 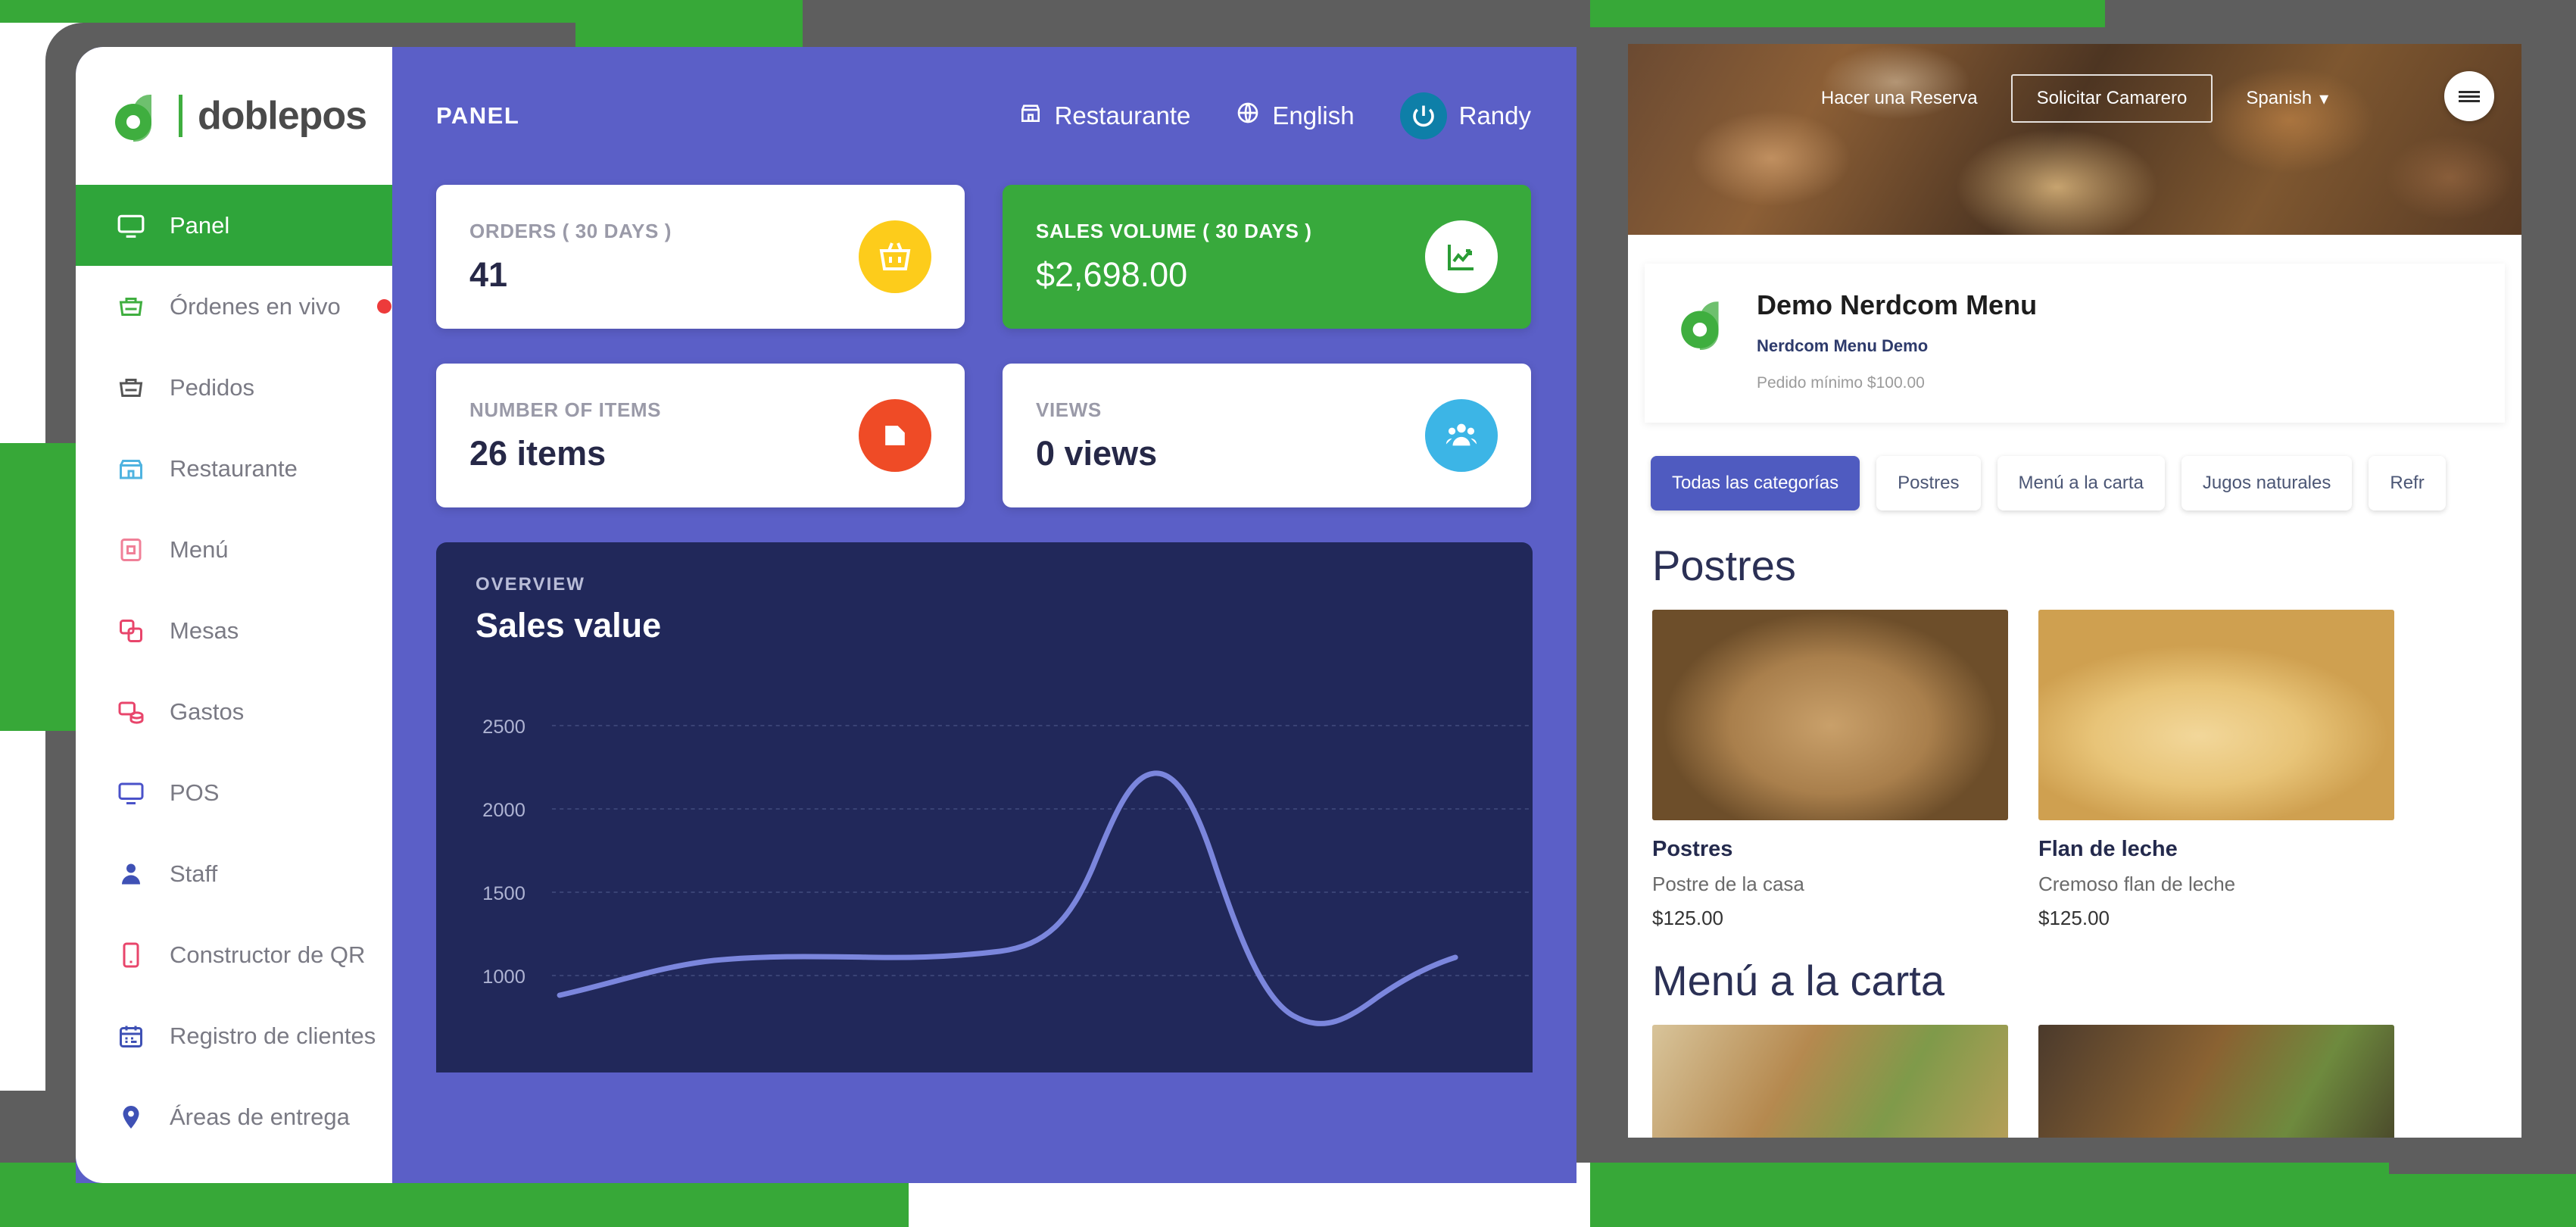 I want to click on sidebar-item-menu: Menú, so click(x=234, y=549).